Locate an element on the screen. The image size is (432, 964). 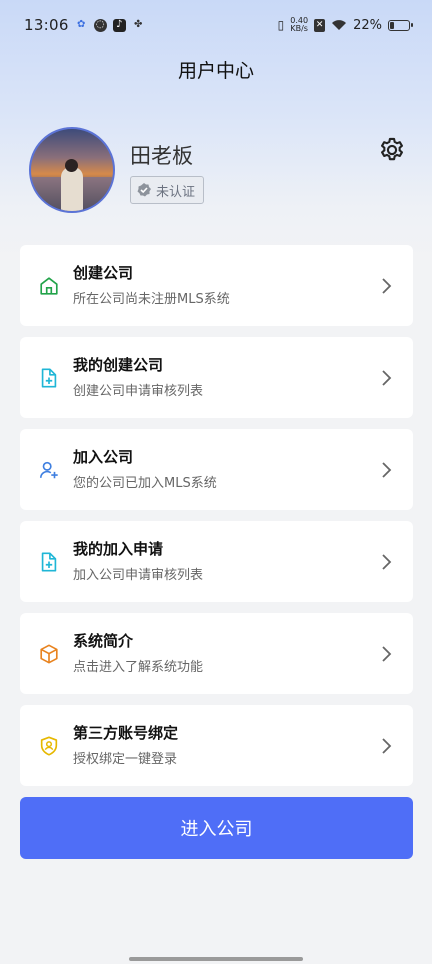
verified-check-icon is located at coordinates (144, 190).